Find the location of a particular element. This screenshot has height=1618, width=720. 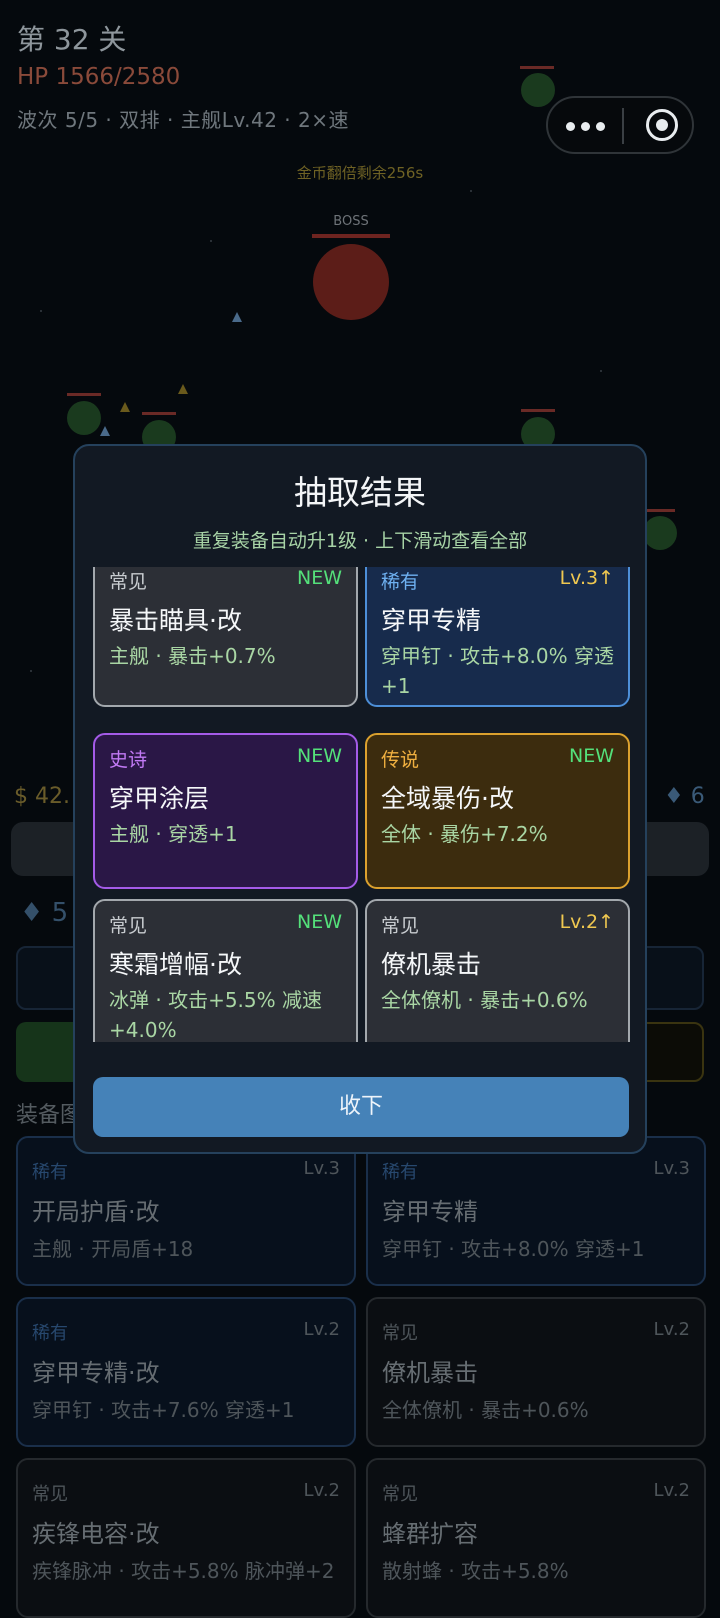

equipment-card: 常见 Lv.2 僚机暴击 全体僚机 · 暴击+0.6% is located at coordinates (536, 1372).